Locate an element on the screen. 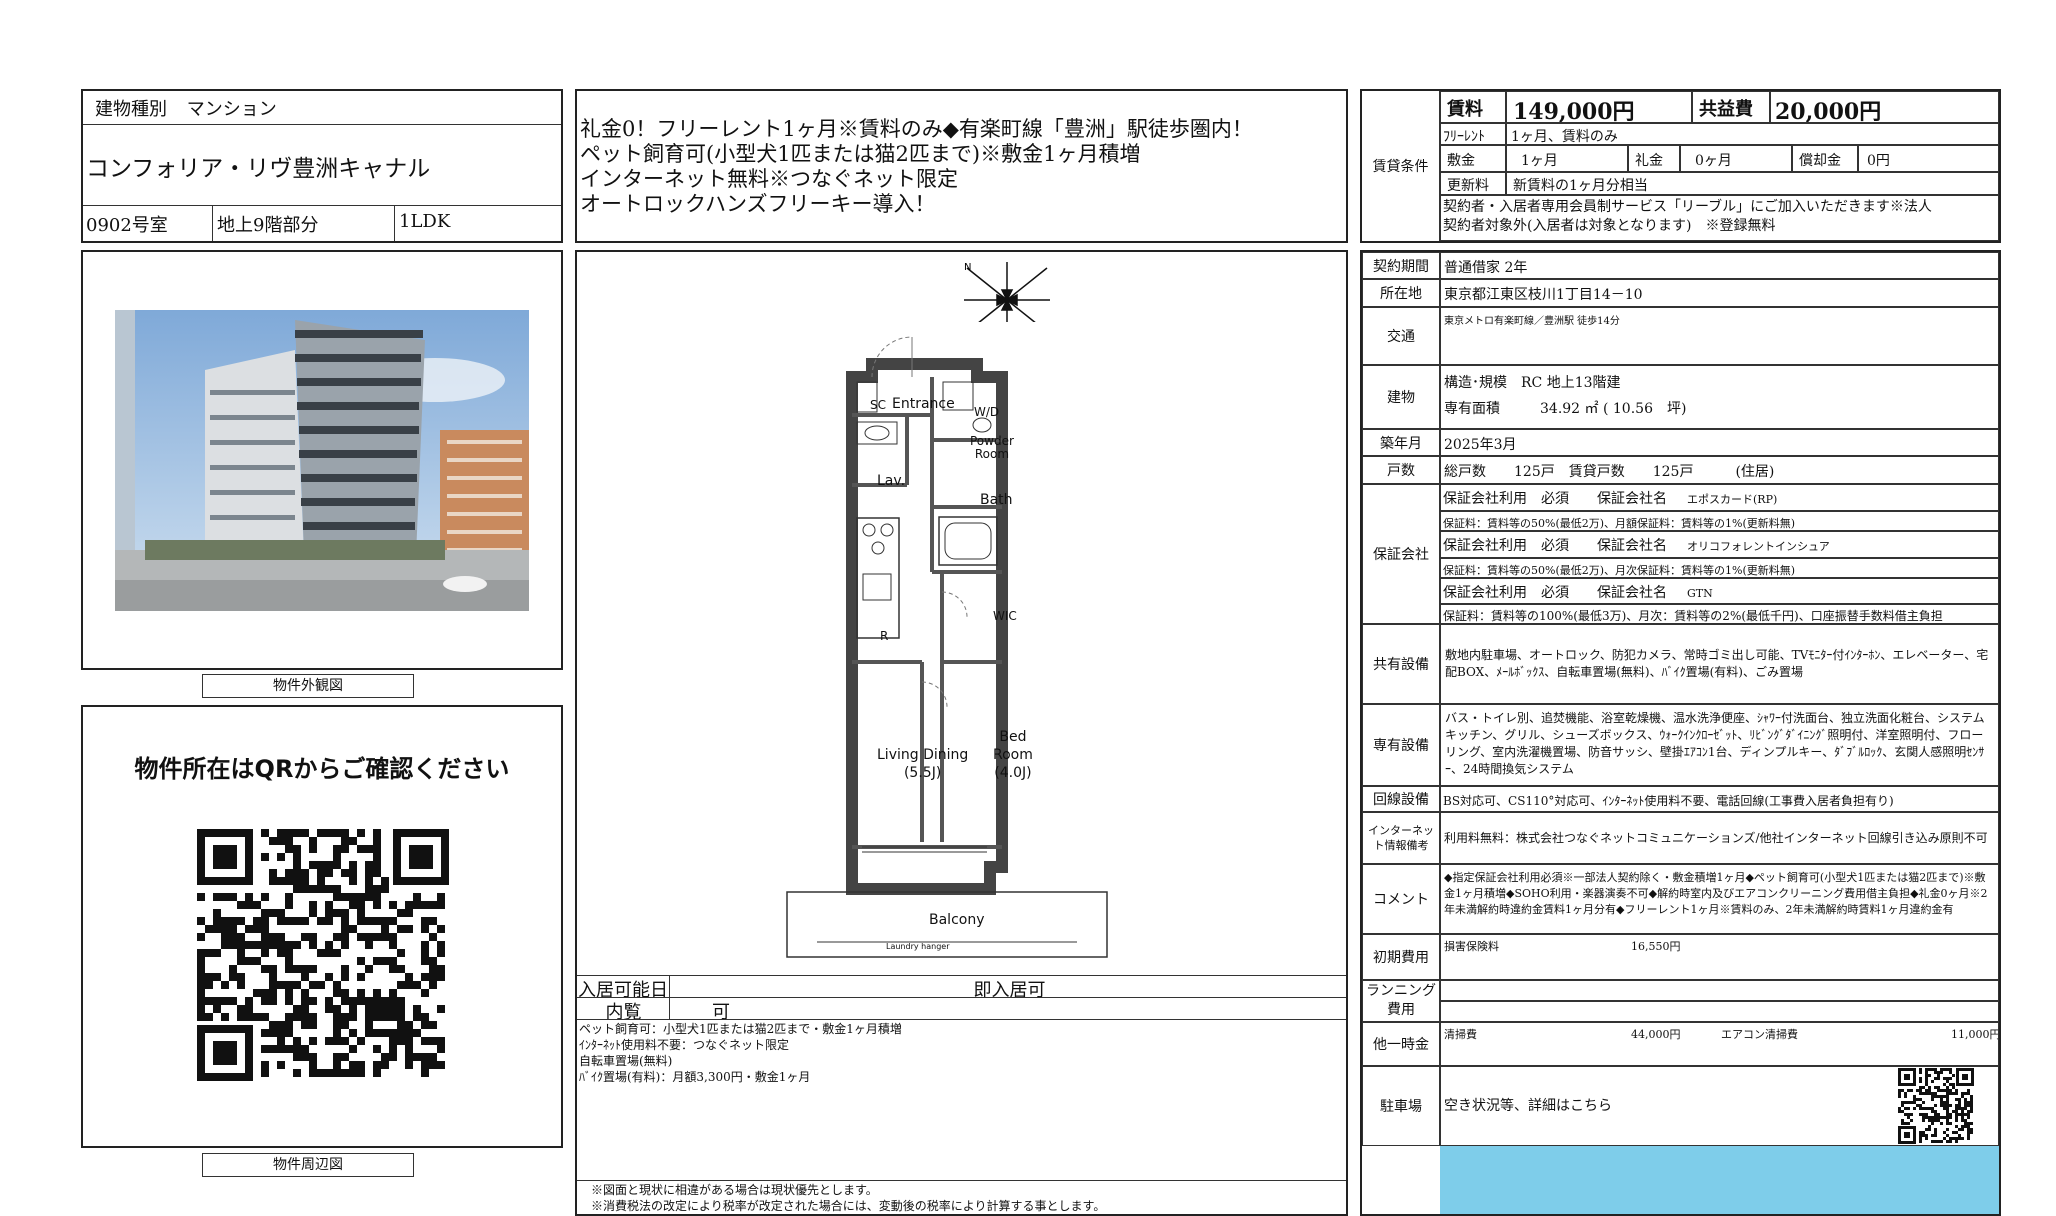 Image resolution: width=2056 pixels, height=1216 pixels. floor-plan-drawing is located at coordinates (947, 642).